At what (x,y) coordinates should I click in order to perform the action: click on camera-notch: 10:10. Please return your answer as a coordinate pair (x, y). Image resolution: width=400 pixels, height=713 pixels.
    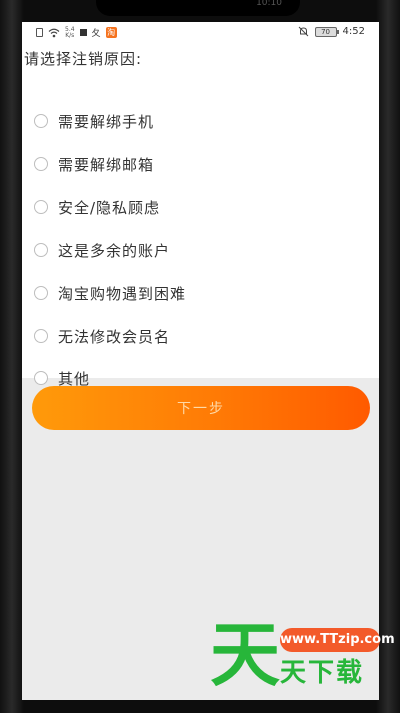
    Looking at the image, I should click on (198, 8).